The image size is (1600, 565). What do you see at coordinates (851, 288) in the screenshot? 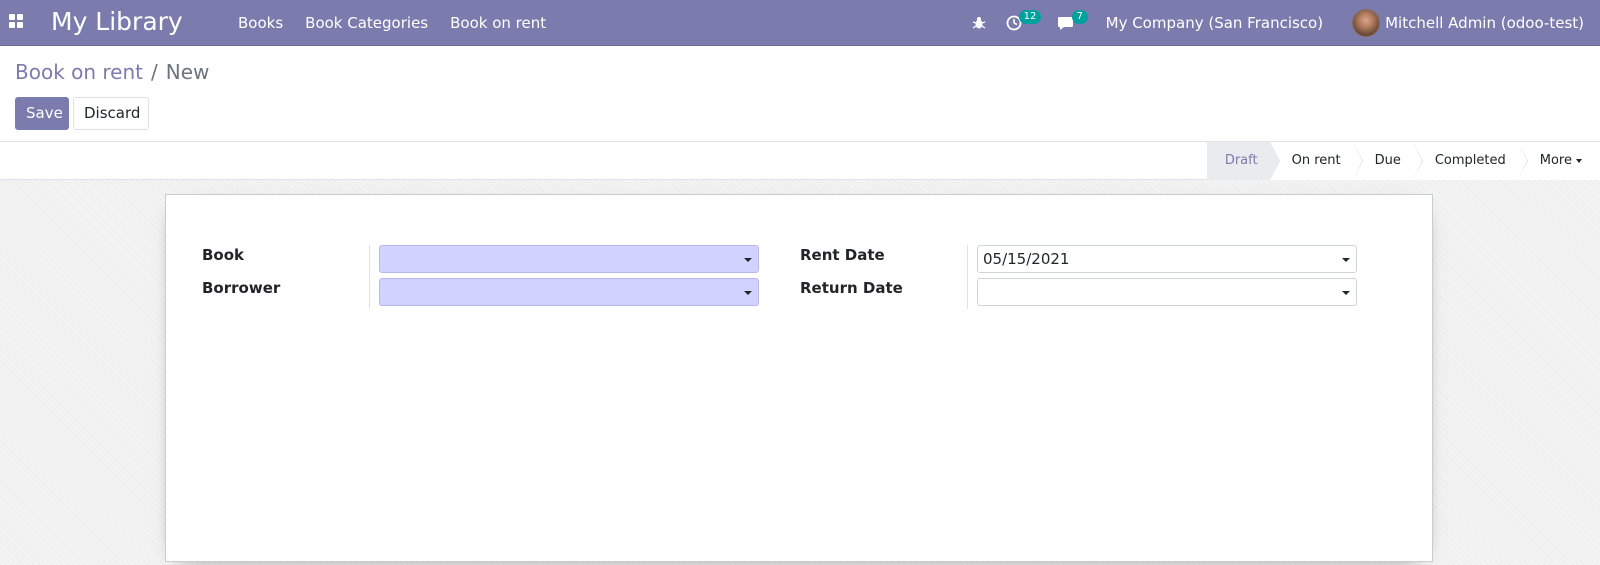
I see `return-date-label: Return Date` at bounding box center [851, 288].